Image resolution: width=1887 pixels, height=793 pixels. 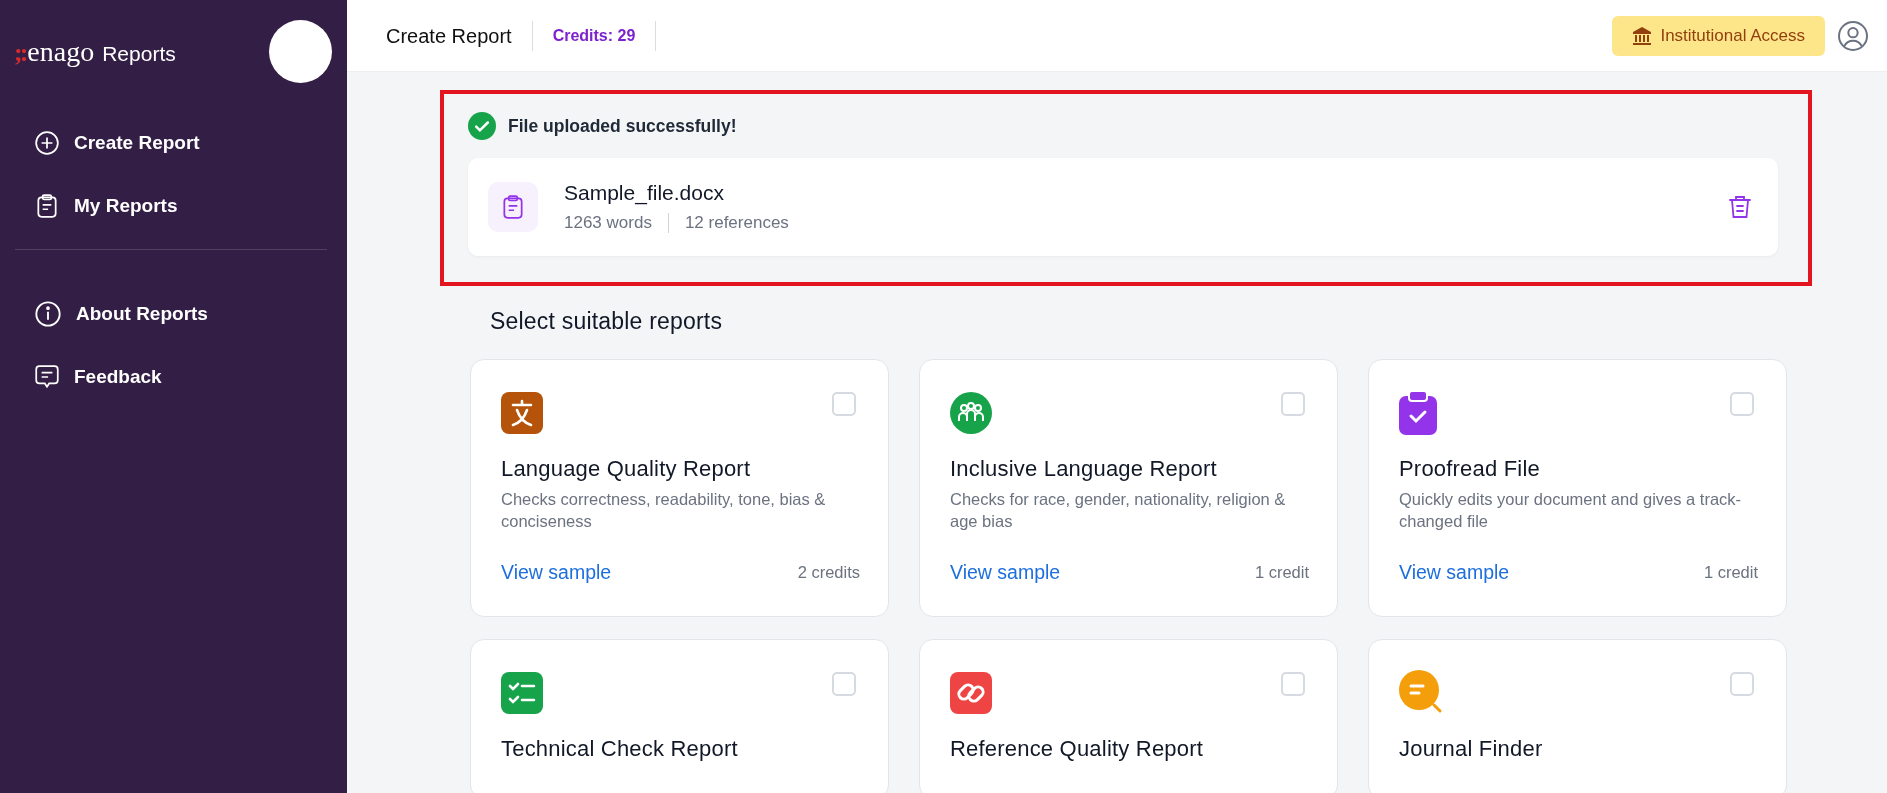 What do you see at coordinates (971, 413) in the screenshot?
I see `people-icon` at bounding box center [971, 413].